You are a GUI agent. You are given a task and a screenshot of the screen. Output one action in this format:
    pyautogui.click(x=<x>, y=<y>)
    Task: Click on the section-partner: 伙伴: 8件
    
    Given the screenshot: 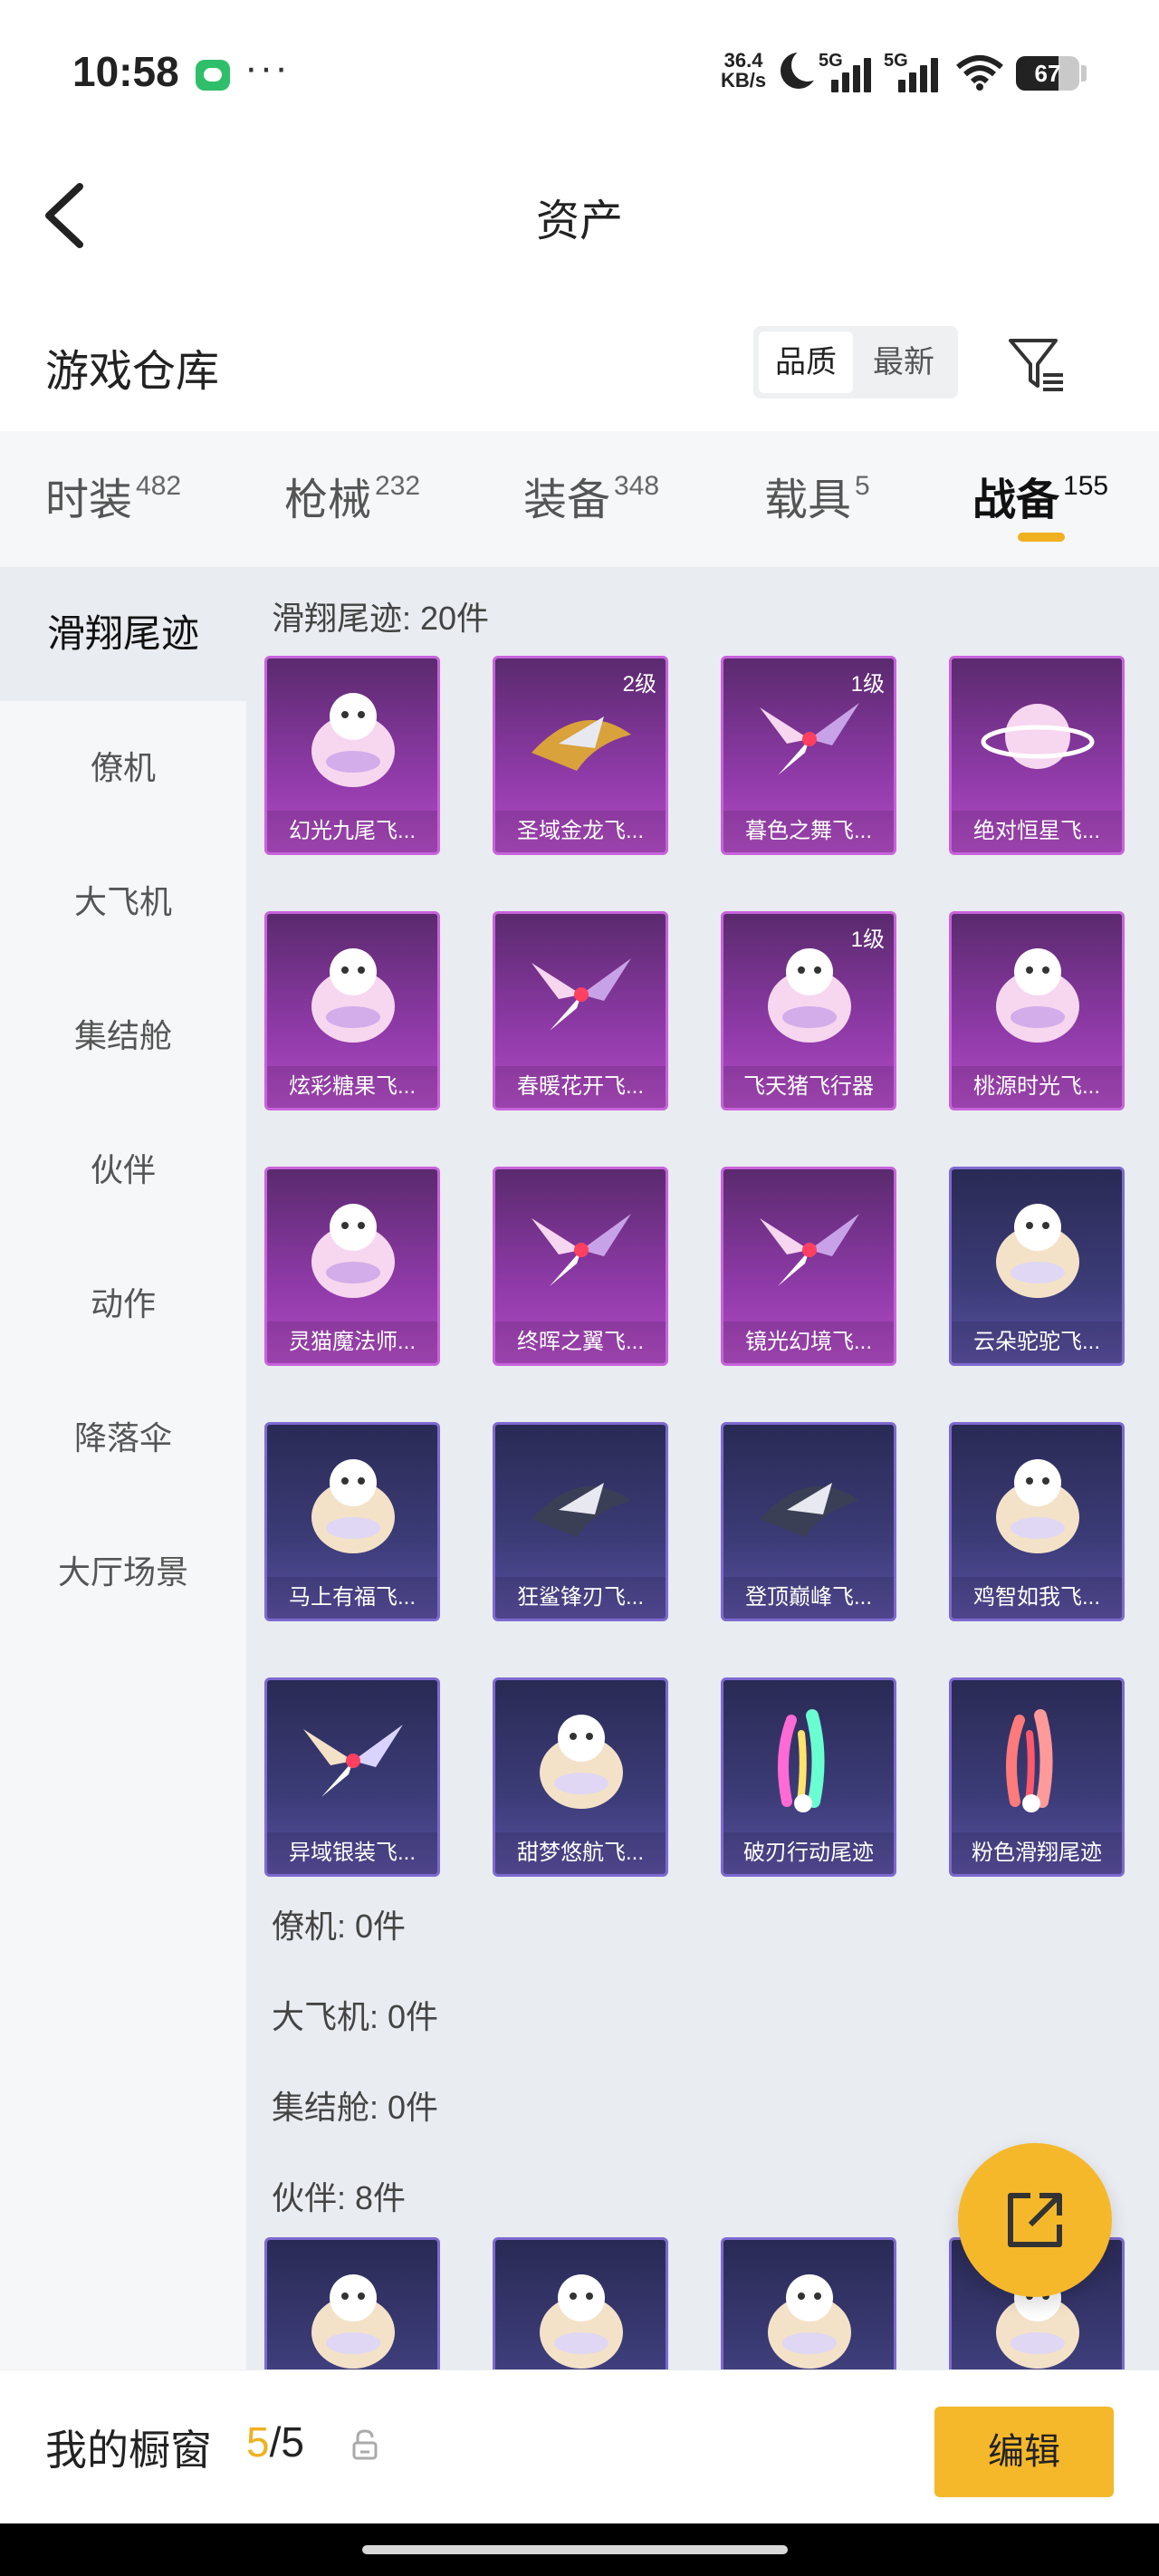 What is the action you would take?
    pyautogui.click(x=339, y=2197)
    